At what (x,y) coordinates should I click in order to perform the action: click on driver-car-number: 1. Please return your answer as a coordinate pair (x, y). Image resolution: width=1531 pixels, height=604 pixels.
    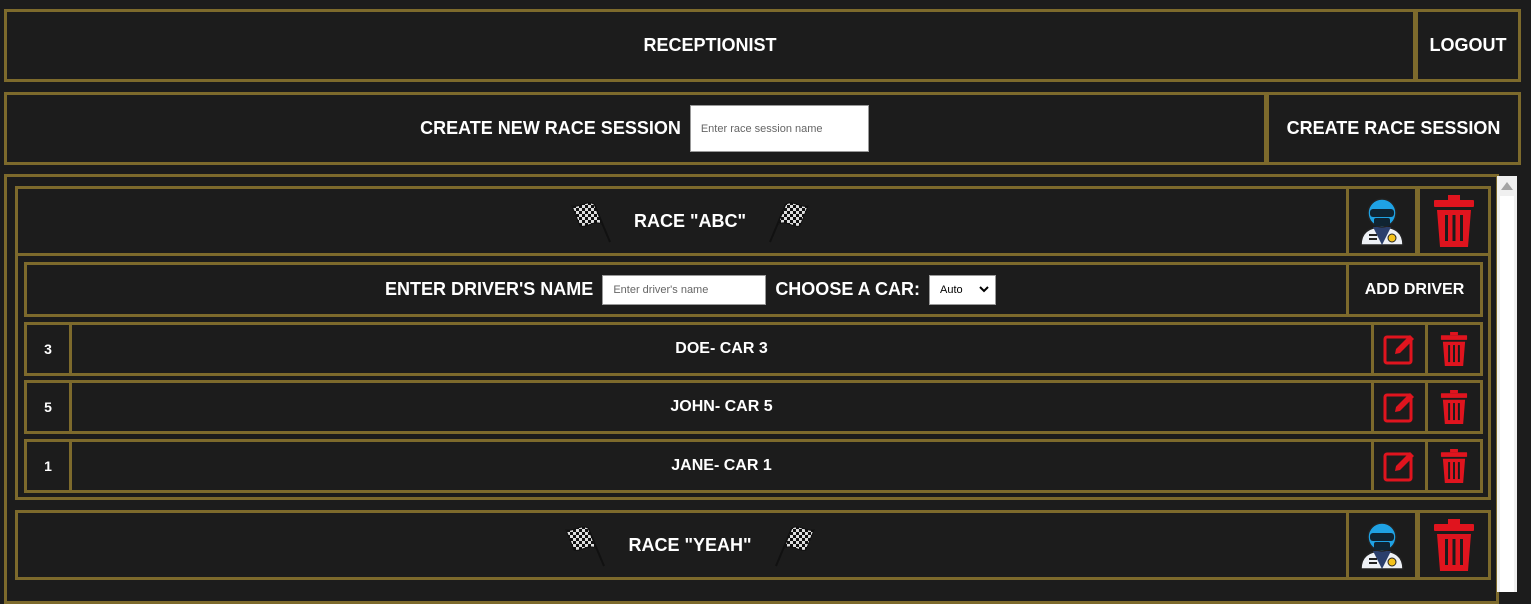
    Looking at the image, I should click on (48, 466).